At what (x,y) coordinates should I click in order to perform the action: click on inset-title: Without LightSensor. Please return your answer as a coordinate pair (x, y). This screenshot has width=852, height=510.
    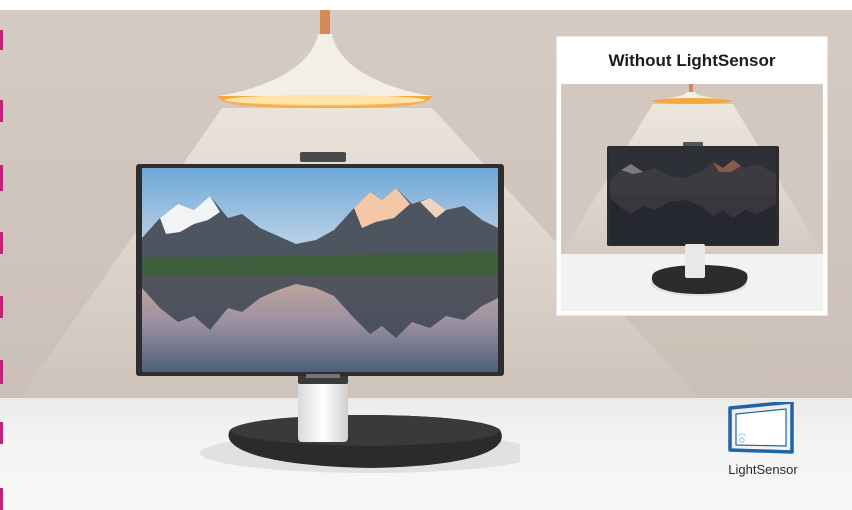
    Looking at the image, I should click on (692, 60).